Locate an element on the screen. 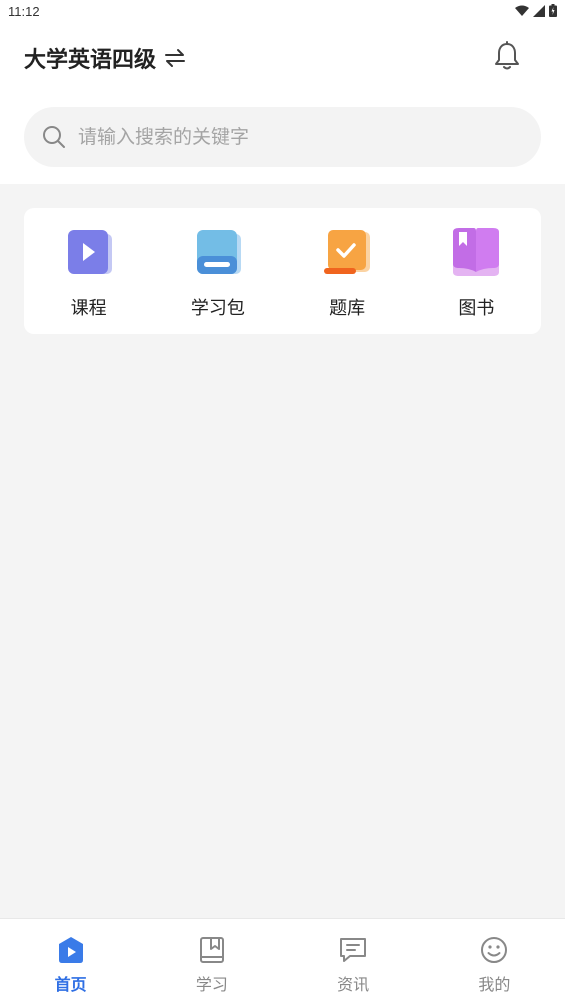 The width and height of the screenshot is (565, 1004). tab-news: 资讯 is located at coordinates (353, 961).